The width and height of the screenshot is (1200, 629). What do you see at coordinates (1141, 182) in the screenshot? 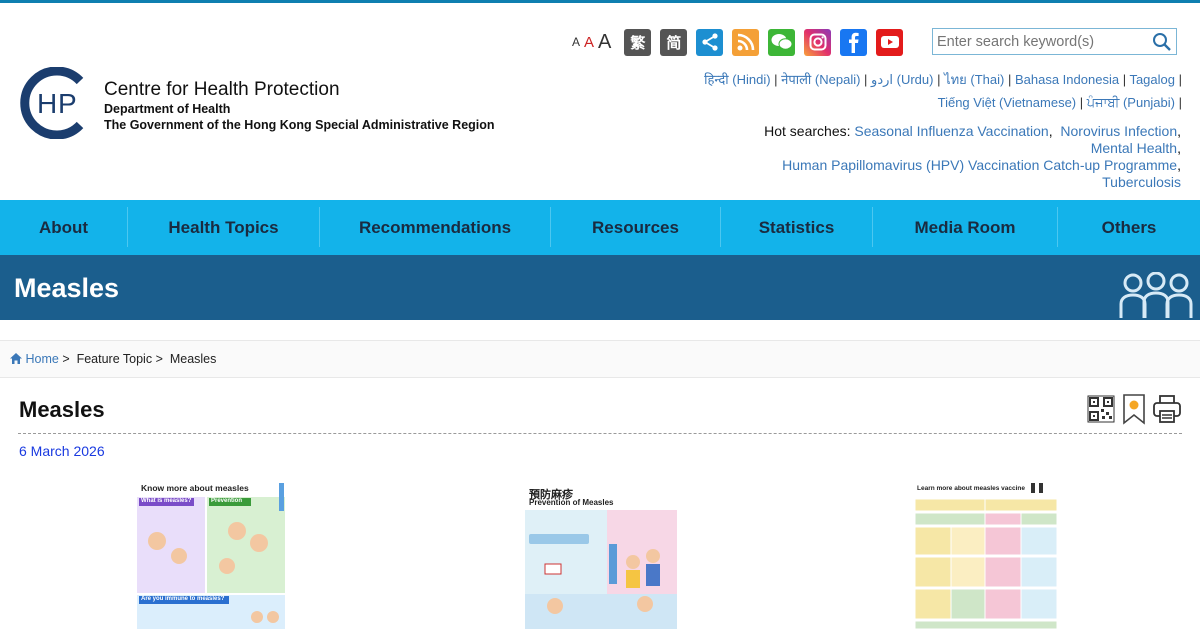
I see `hot-search-tuberculosis: Tuberculosis` at bounding box center [1141, 182].